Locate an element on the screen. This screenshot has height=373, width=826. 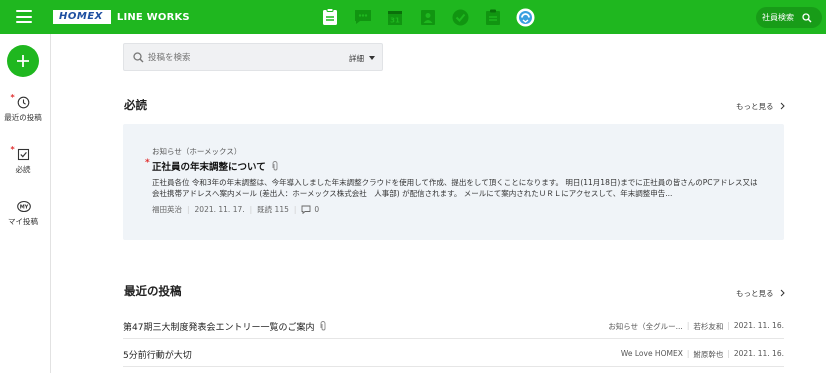
post-search-input is located at coordinates (233, 57).